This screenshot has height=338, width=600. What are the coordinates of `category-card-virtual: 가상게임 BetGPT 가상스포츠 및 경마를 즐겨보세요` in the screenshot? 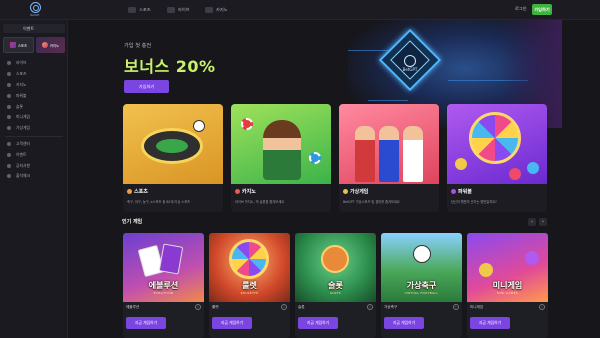 It's located at (389, 158).